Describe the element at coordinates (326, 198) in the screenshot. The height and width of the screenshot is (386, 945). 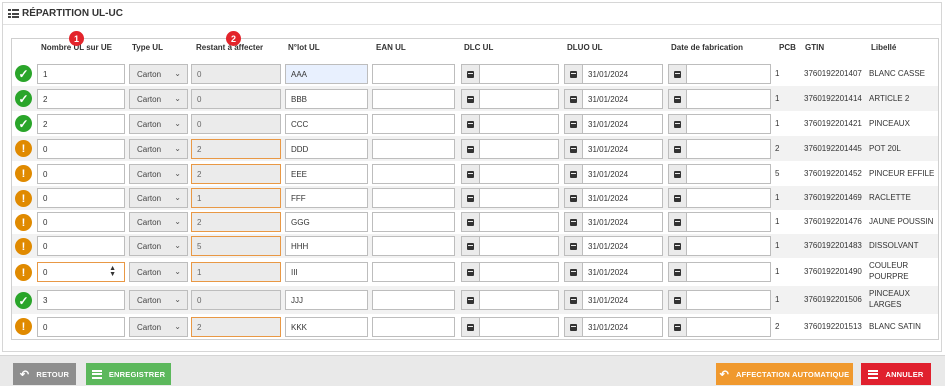
I see `nlot-input: FFF` at that location.